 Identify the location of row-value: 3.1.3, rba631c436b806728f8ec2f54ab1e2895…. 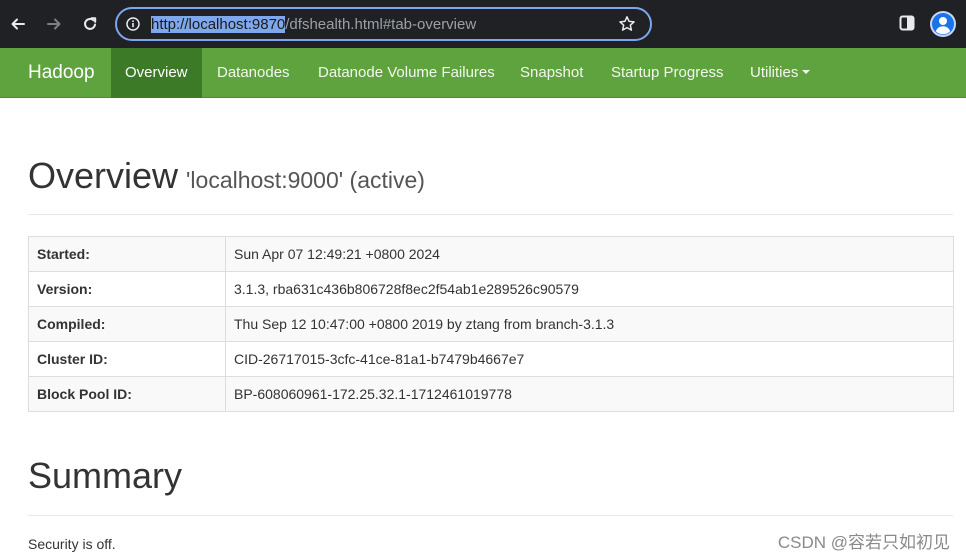
(589, 289).